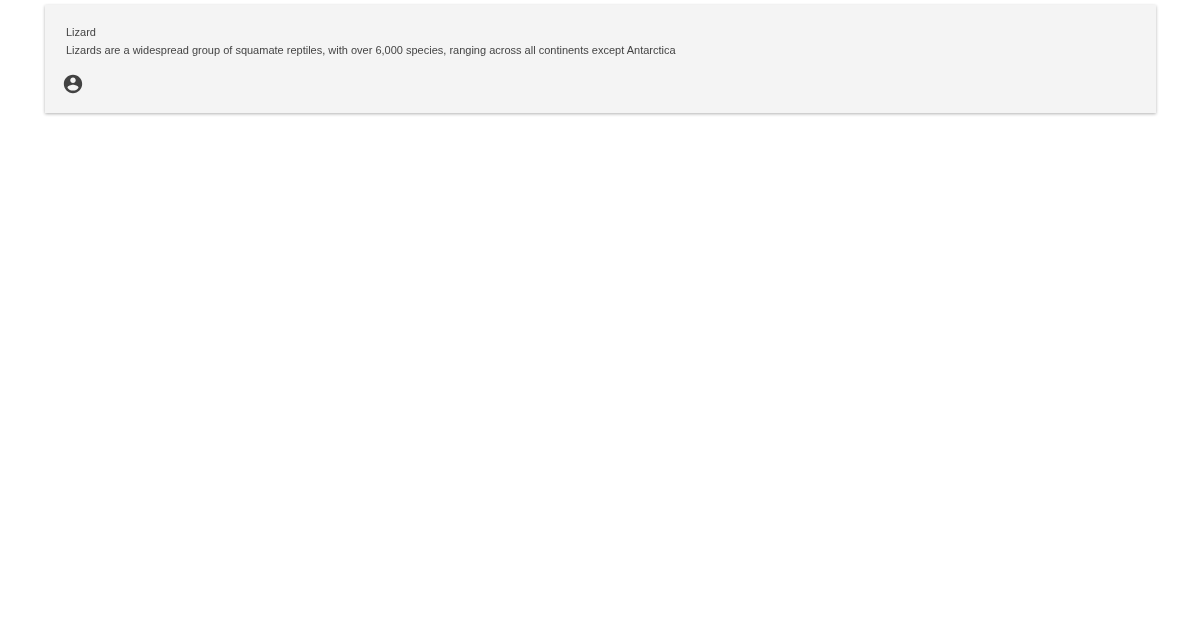 This screenshot has width=1200, height=630. What do you see at coordinates (73, 84) in the screenshot?
I see `account-icon` at bounding box center [73, 84].